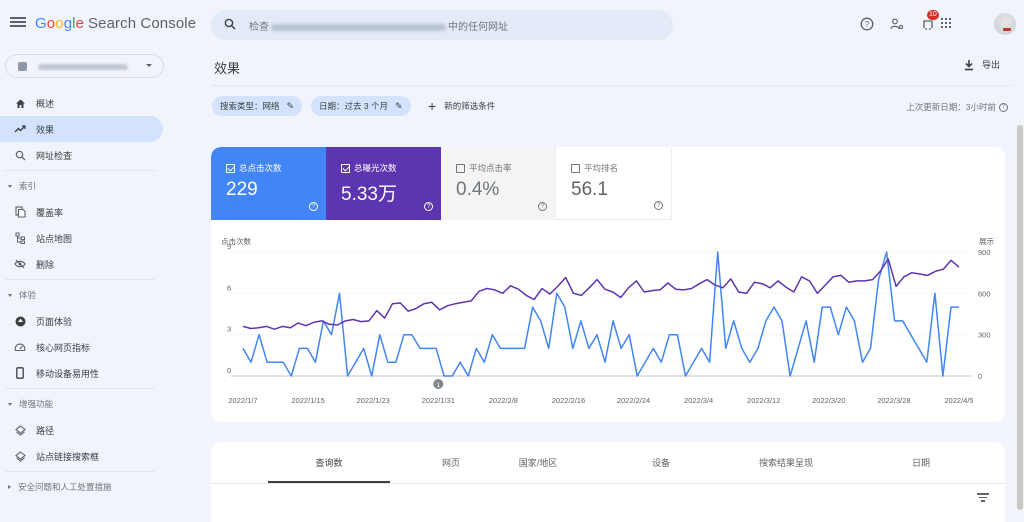 This screenshot has height=522, width=1024. I want to click on sidebar-item-sitemaps: 站点地图, so click(85, 238).